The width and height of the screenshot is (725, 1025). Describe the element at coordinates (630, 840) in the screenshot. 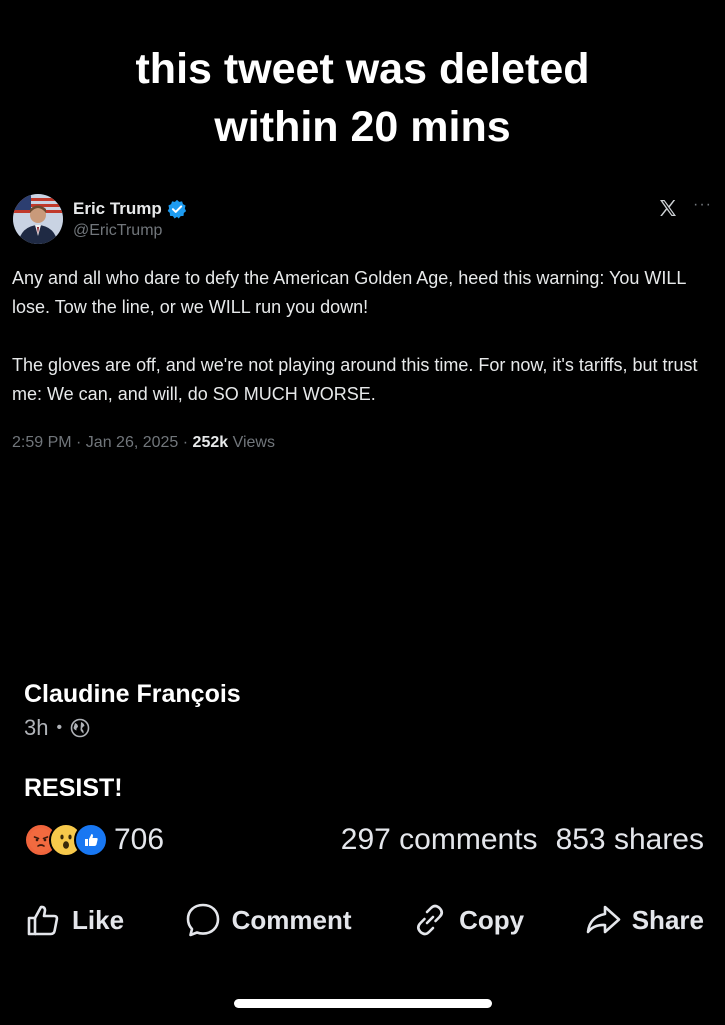

I see `shares-count: 853 shares` at that location.